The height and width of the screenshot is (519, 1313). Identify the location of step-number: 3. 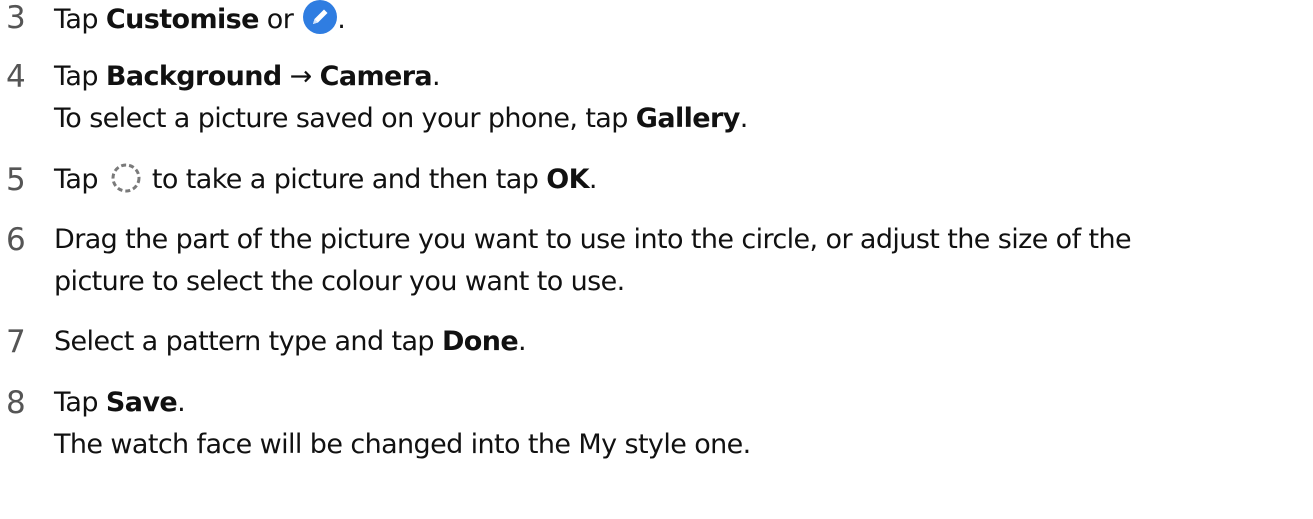
(16, 18).